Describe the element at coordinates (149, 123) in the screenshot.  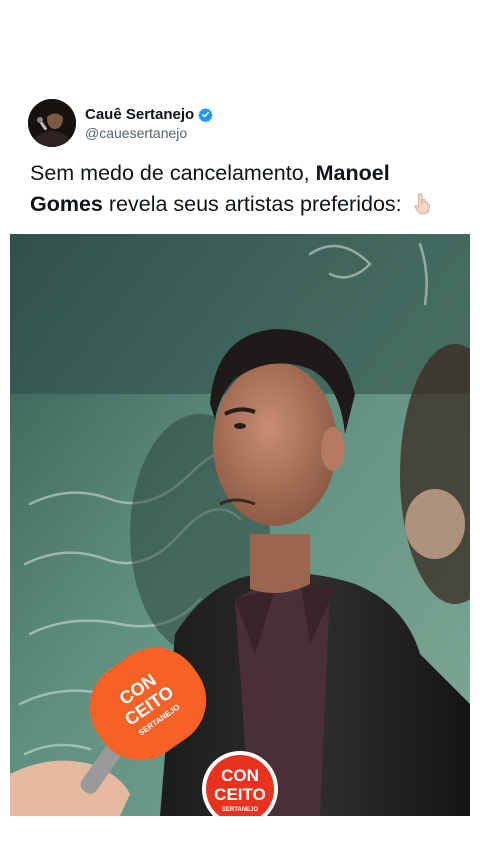
I see `user-meta: Cauê Sertanejo @cauesertanejo` at that location.